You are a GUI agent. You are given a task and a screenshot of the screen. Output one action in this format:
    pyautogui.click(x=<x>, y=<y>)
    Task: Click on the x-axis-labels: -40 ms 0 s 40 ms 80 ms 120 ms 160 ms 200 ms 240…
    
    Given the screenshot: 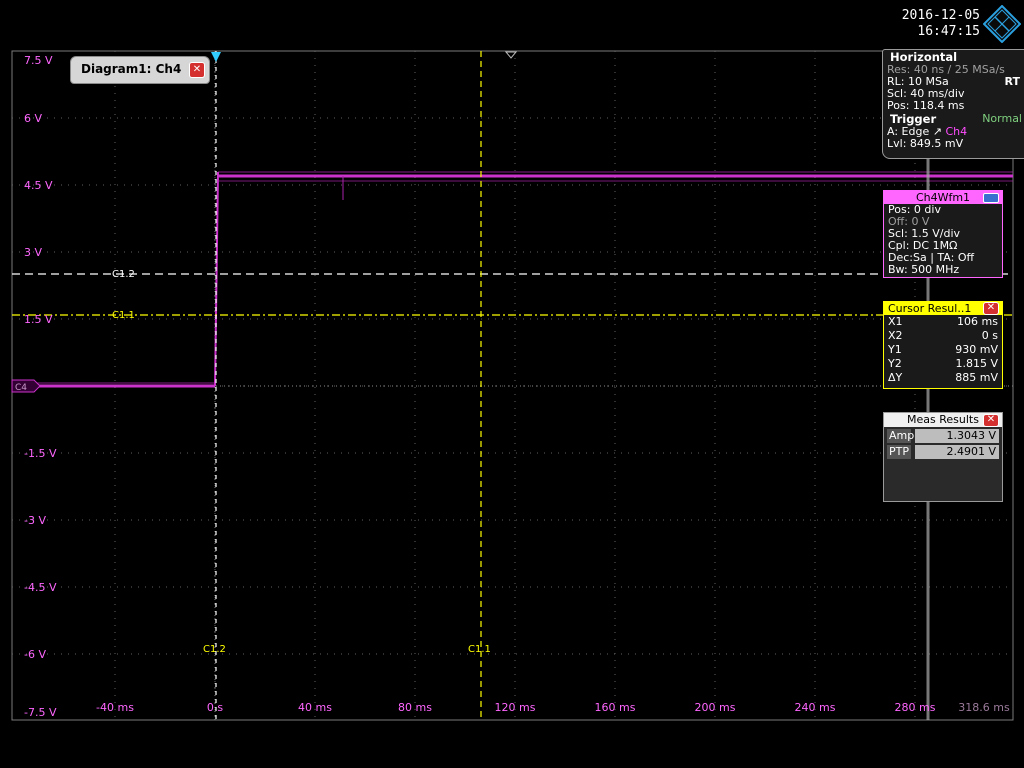 What is the action you would take?
    pyautogui.click(x=553, y=707)
    